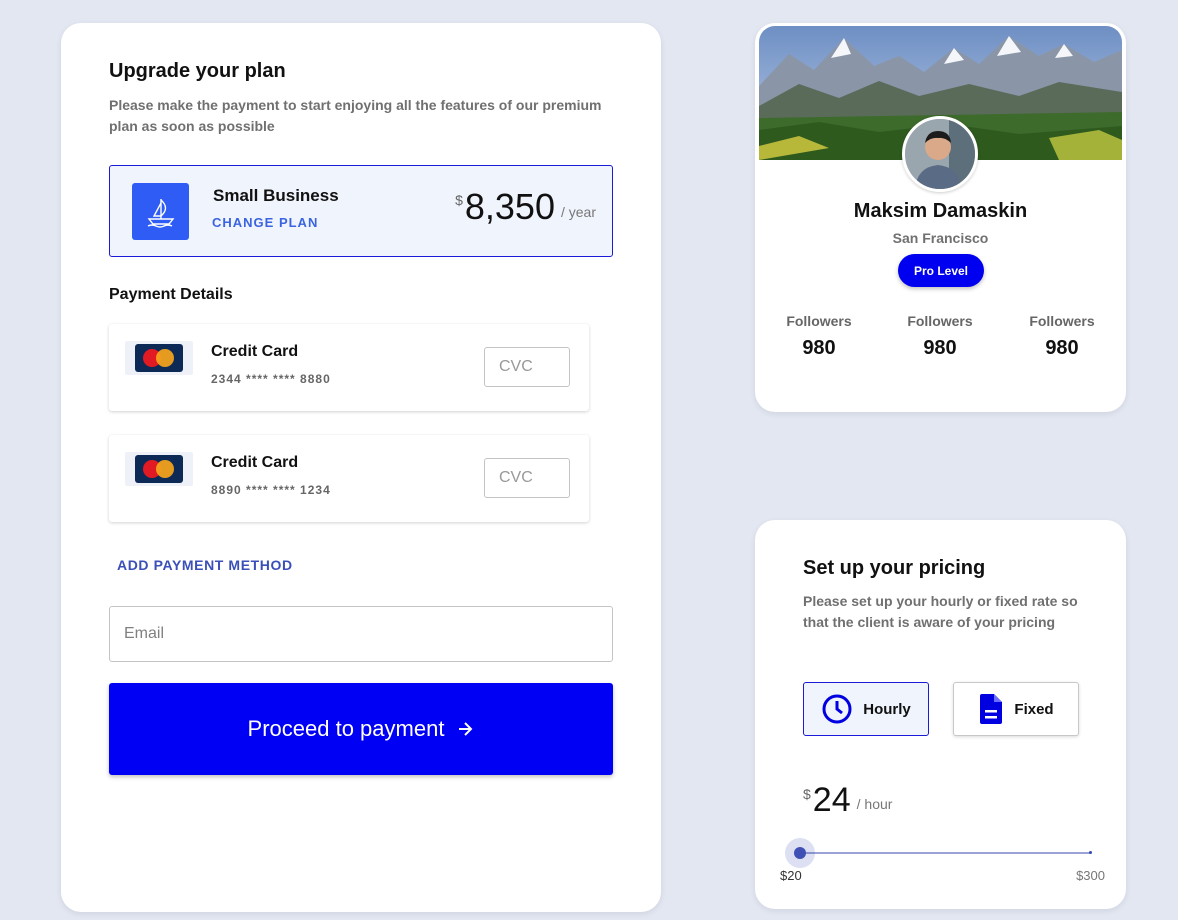  I want to click on price-period: / year, so click(578, 212).